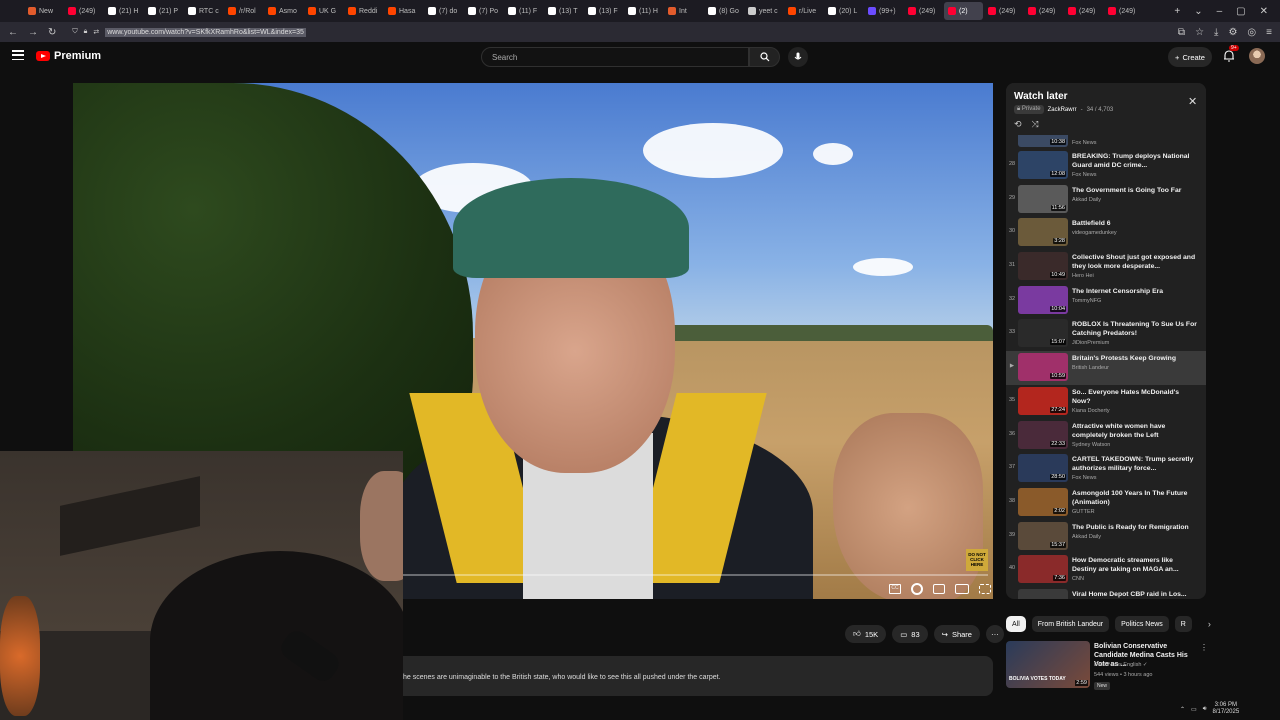 The image size is (1280, 720). What do you see at coordinates (1043, 501) in the screenshot?
I see `playlist-item-thumbnail: 2:02` at bounding box center [1043, 501].